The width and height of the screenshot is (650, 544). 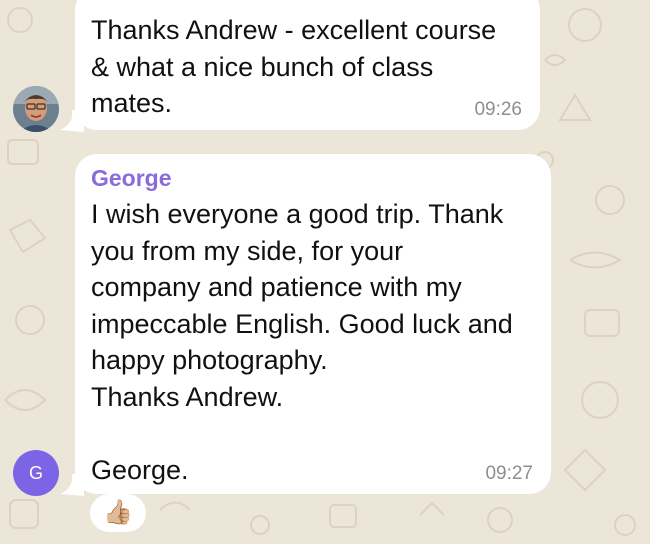 I want to click on avatar-photo-icon, so click(x=36, y=109).